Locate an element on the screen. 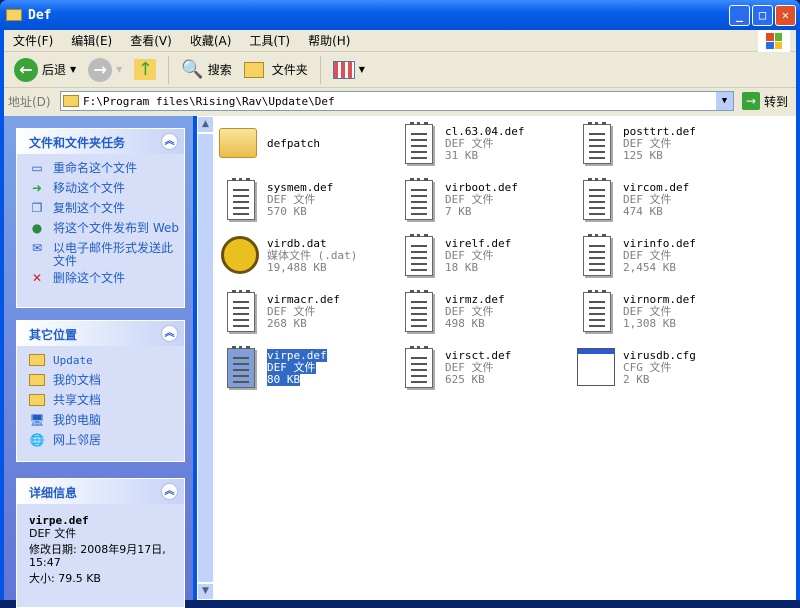 The height and width of the screenshot is (608, 800). globe-icon: ● is located at coordinates (37, 228).